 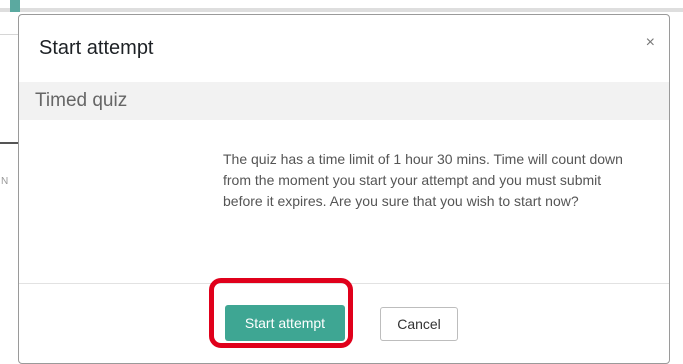 What do you see at coordinates (344, 101) in the screenshot?
I see `section-header: Timed quiz` at bounding box center [344, 101].